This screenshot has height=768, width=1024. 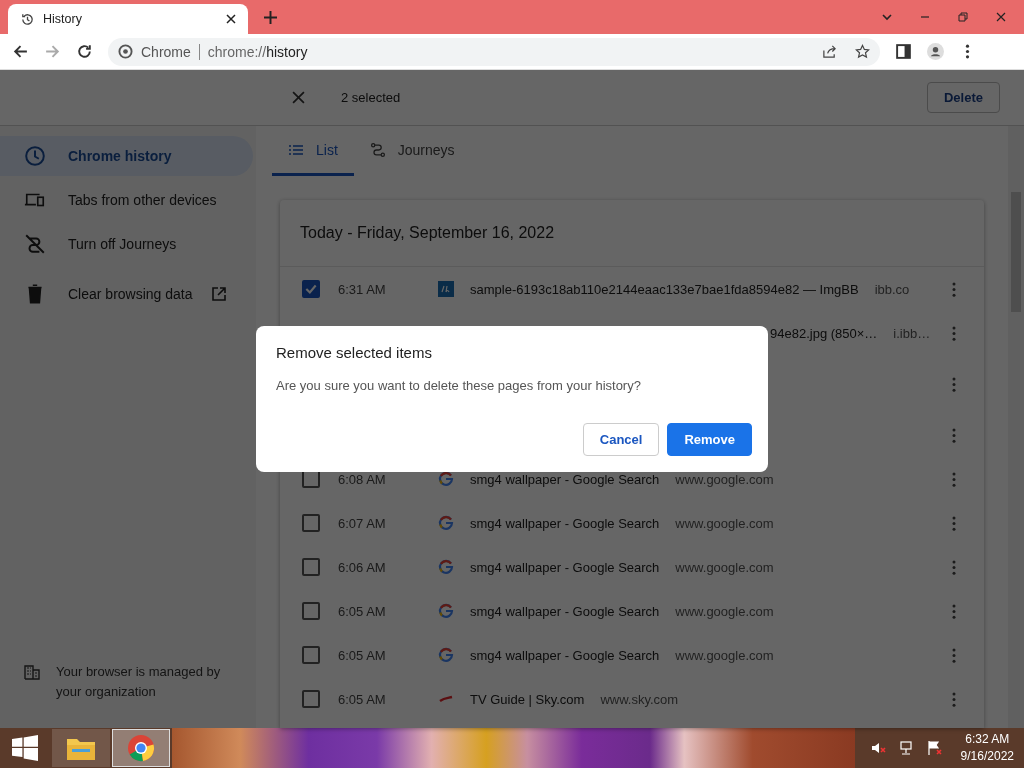 What do you see at coordinates (126, 244) in the screenshot?
I see `sidebar-item: Turn off Journeys` at bounding box center [126, 244].